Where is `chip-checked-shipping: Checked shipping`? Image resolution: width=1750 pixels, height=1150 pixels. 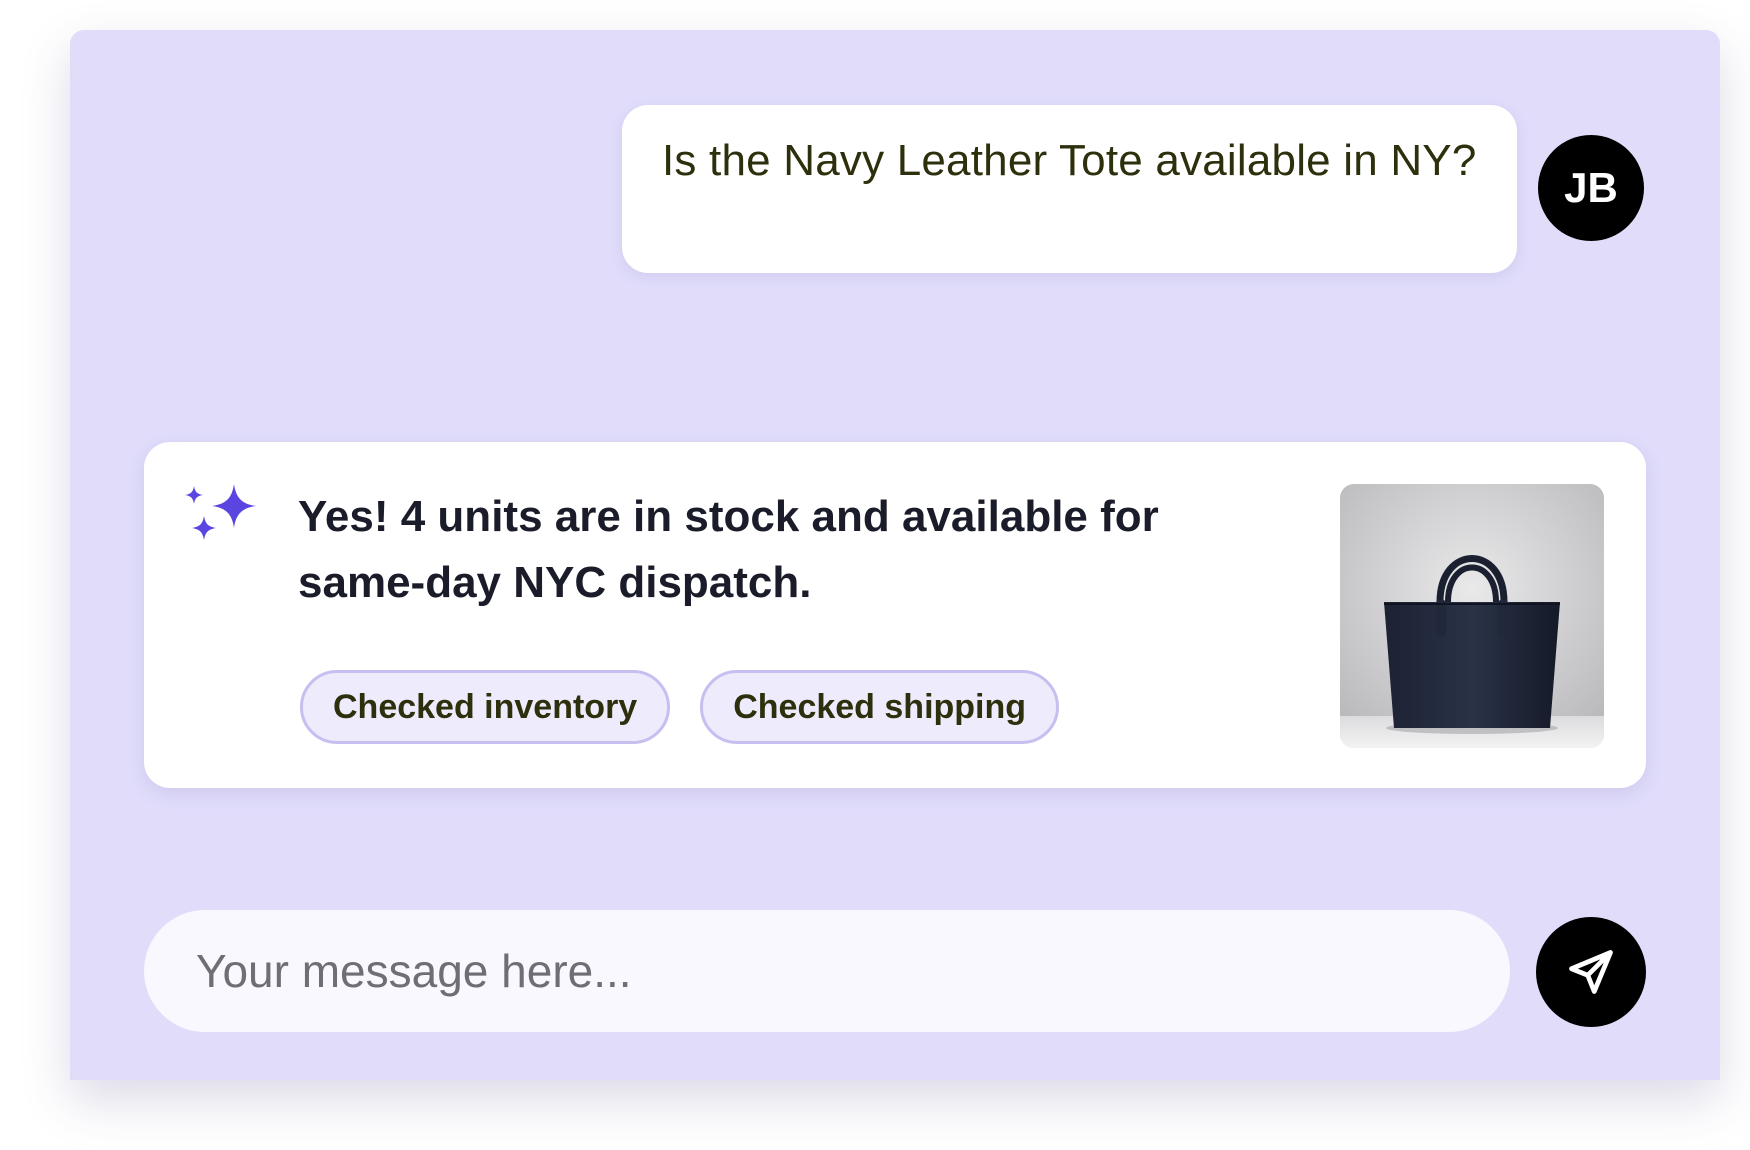
chip-checked-shipping: Checked shipping is located at coordinates (880, 707).